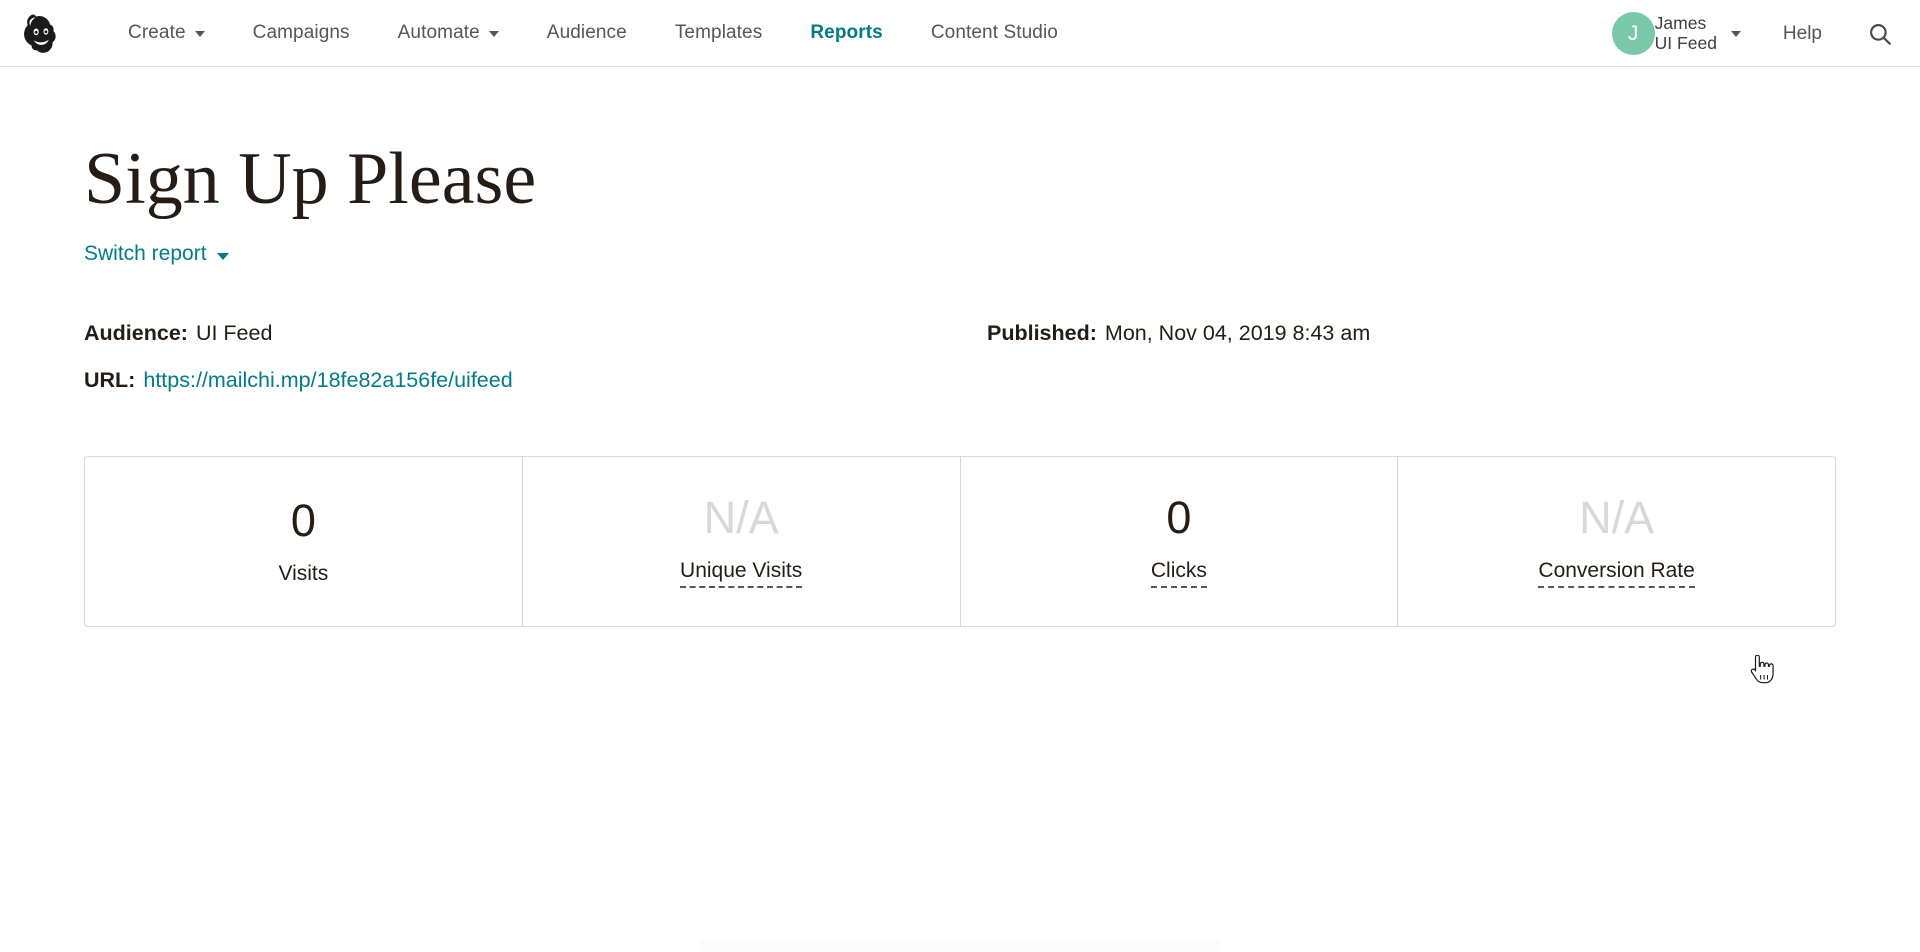  Describe the element at coordinates (234, 333) in the screenshot. I see `audience-value: UI Feed` at that location.